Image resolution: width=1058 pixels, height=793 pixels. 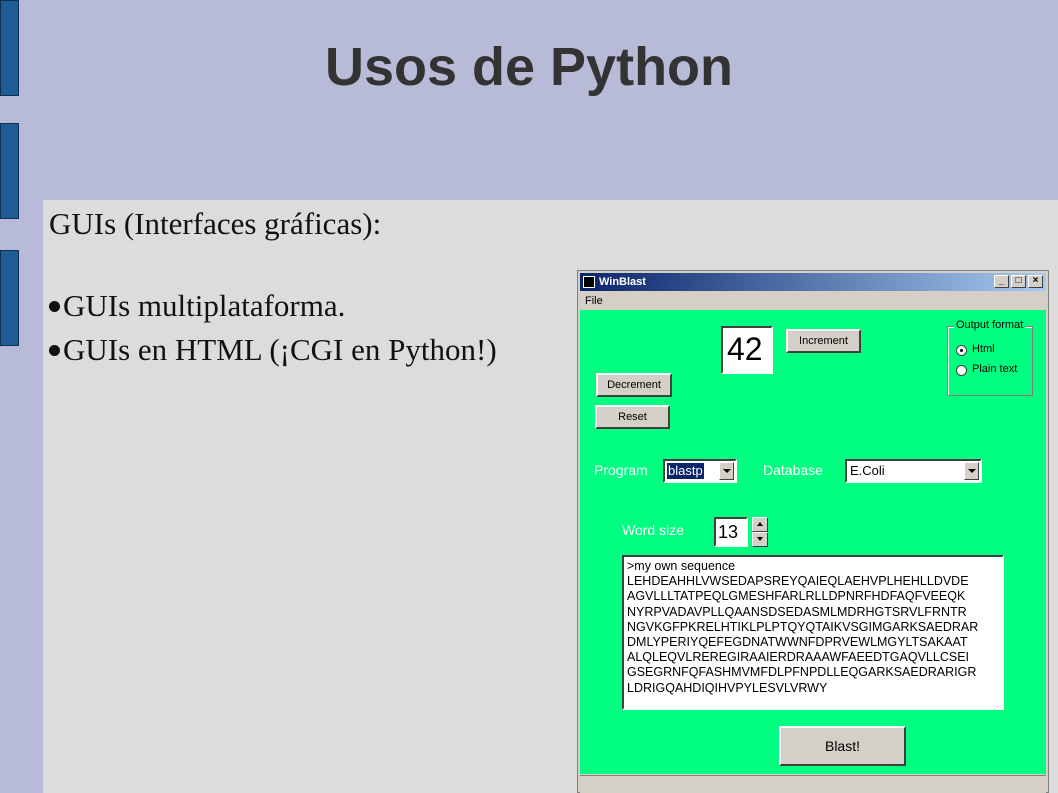 What do you see at coordinates (1001, 281) in the screenshot?
I see `minimize-icon: _` at bounding box center [1001, 281].